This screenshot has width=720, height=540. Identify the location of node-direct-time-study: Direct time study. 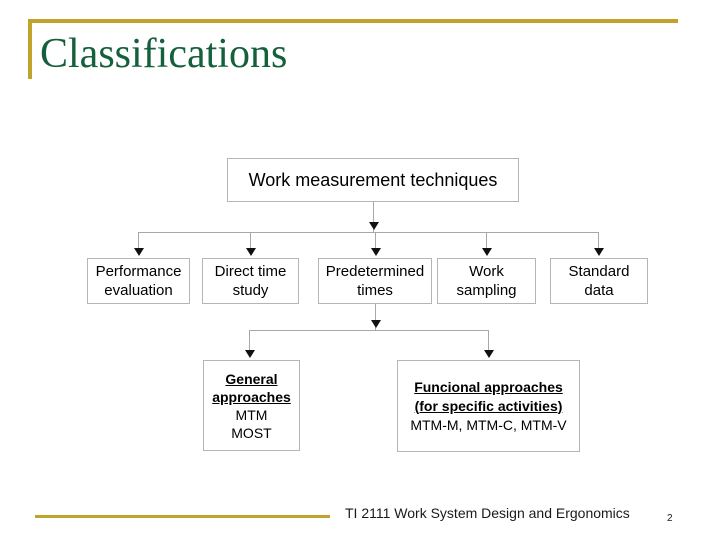
(250, 281).